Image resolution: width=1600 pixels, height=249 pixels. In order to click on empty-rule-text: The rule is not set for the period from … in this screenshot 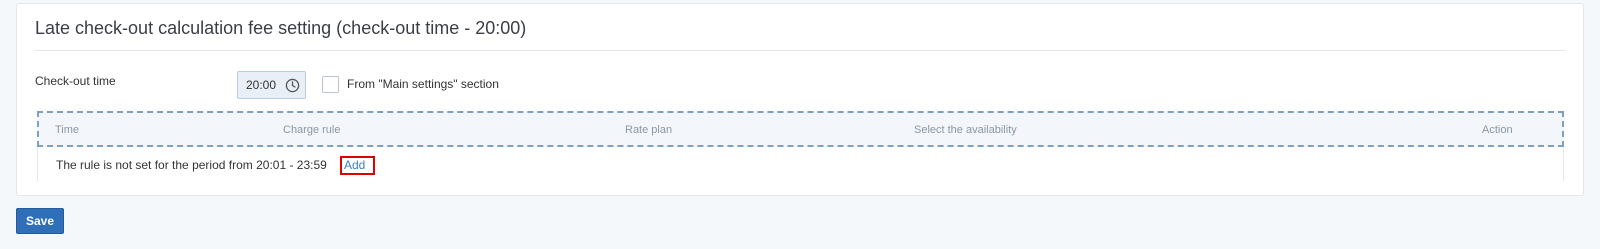, I will do `click(191, 165)`.